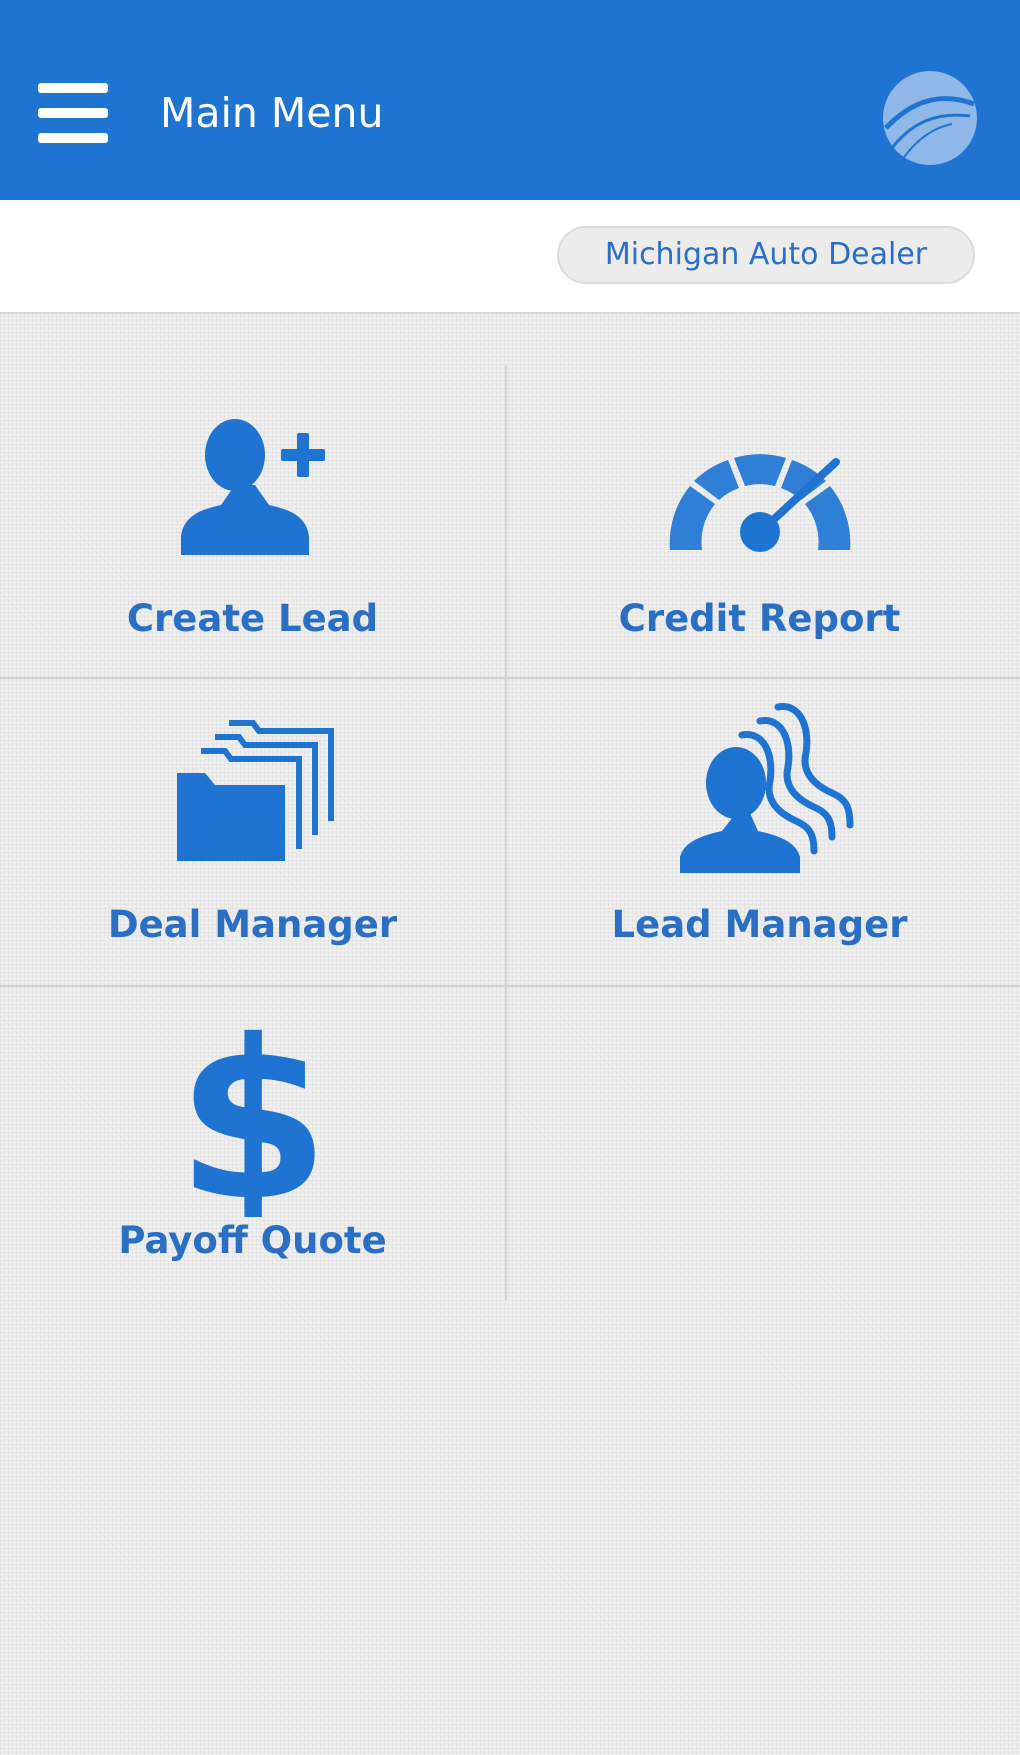 This screenshot has width=1020, height=1755. I want to click on speedometer-icon, so click(759, 503).